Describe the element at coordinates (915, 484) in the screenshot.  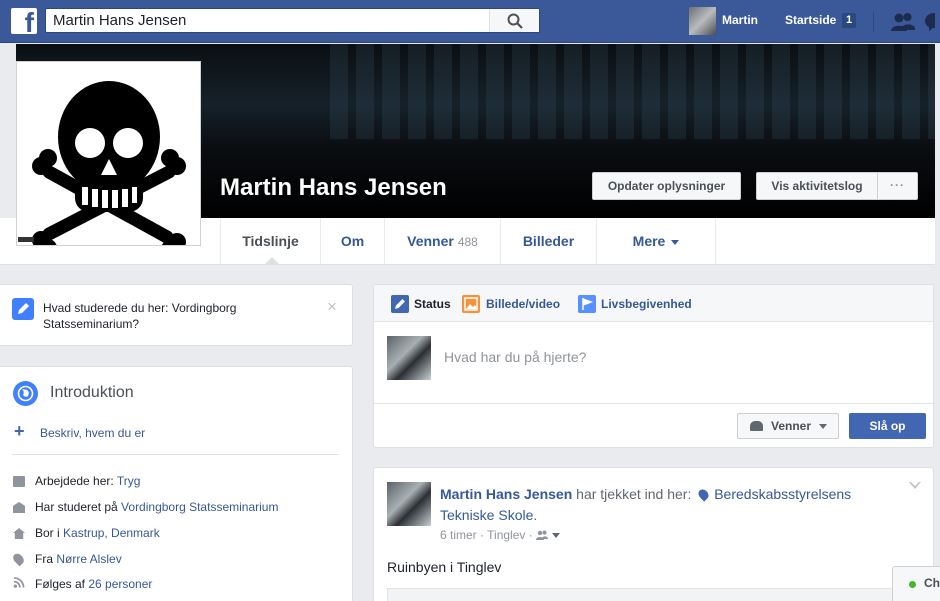
I see `chevron-inner` at that location.